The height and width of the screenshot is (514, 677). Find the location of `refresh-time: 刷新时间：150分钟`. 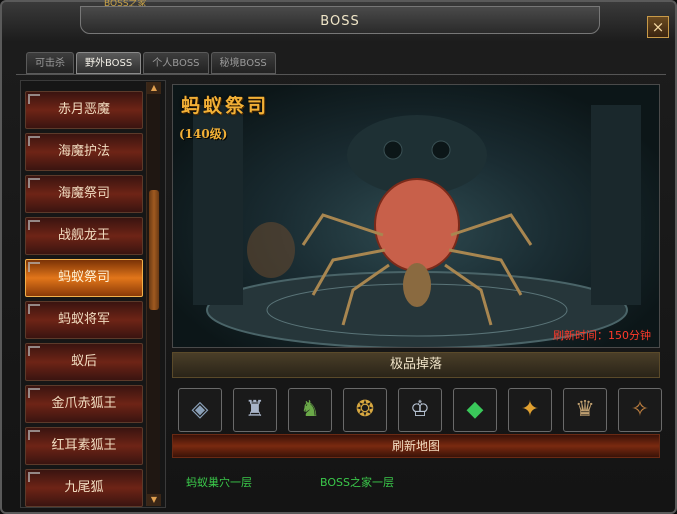

refresh-time: 刷新时间：150分钟 is located at coordinates (602, 335).